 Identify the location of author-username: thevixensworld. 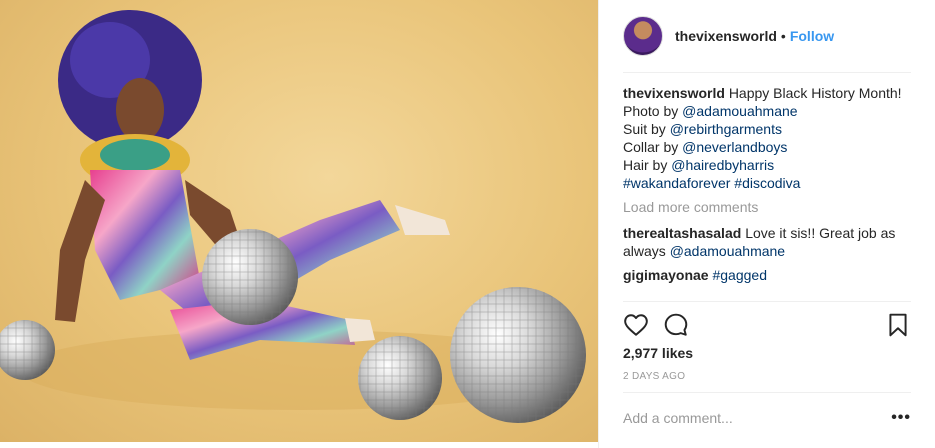
(726, 36).